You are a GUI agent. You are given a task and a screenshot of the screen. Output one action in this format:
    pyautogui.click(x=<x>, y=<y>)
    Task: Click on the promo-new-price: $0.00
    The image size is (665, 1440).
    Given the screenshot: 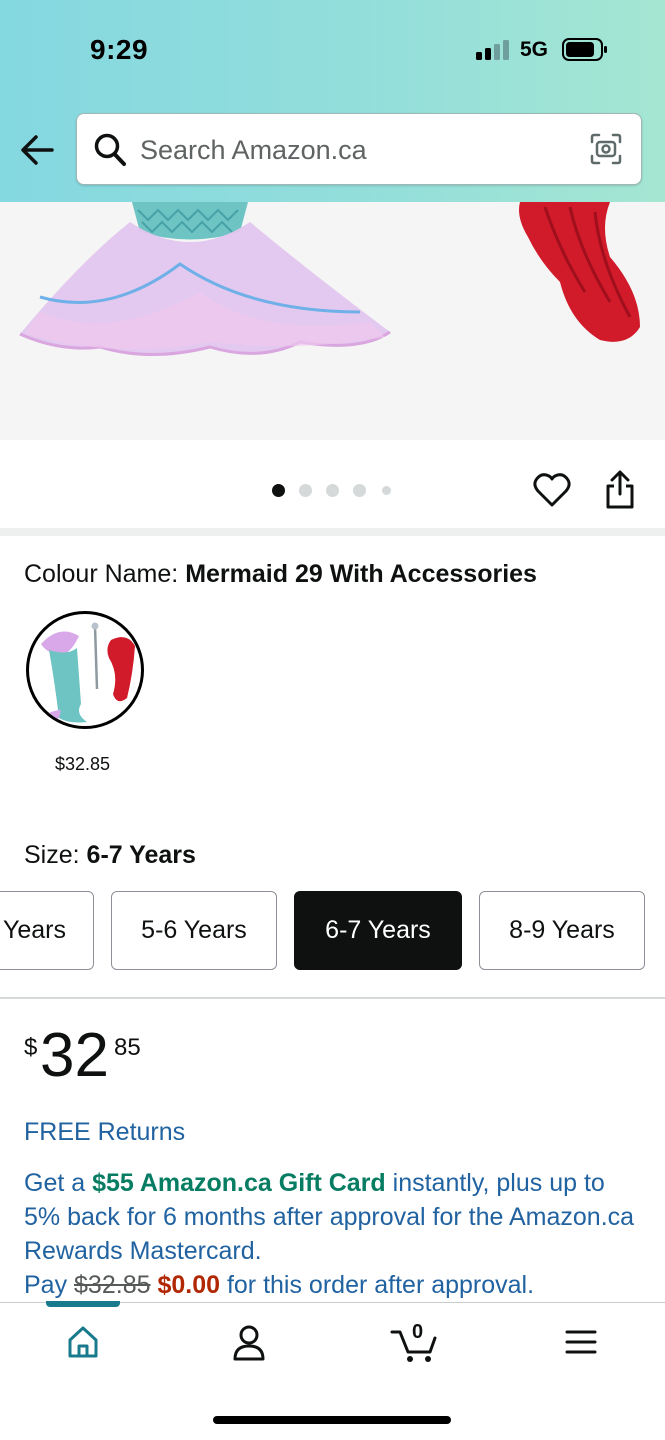 What is the action you would take?
    pyautogui.click(x=189, y=1285)
    